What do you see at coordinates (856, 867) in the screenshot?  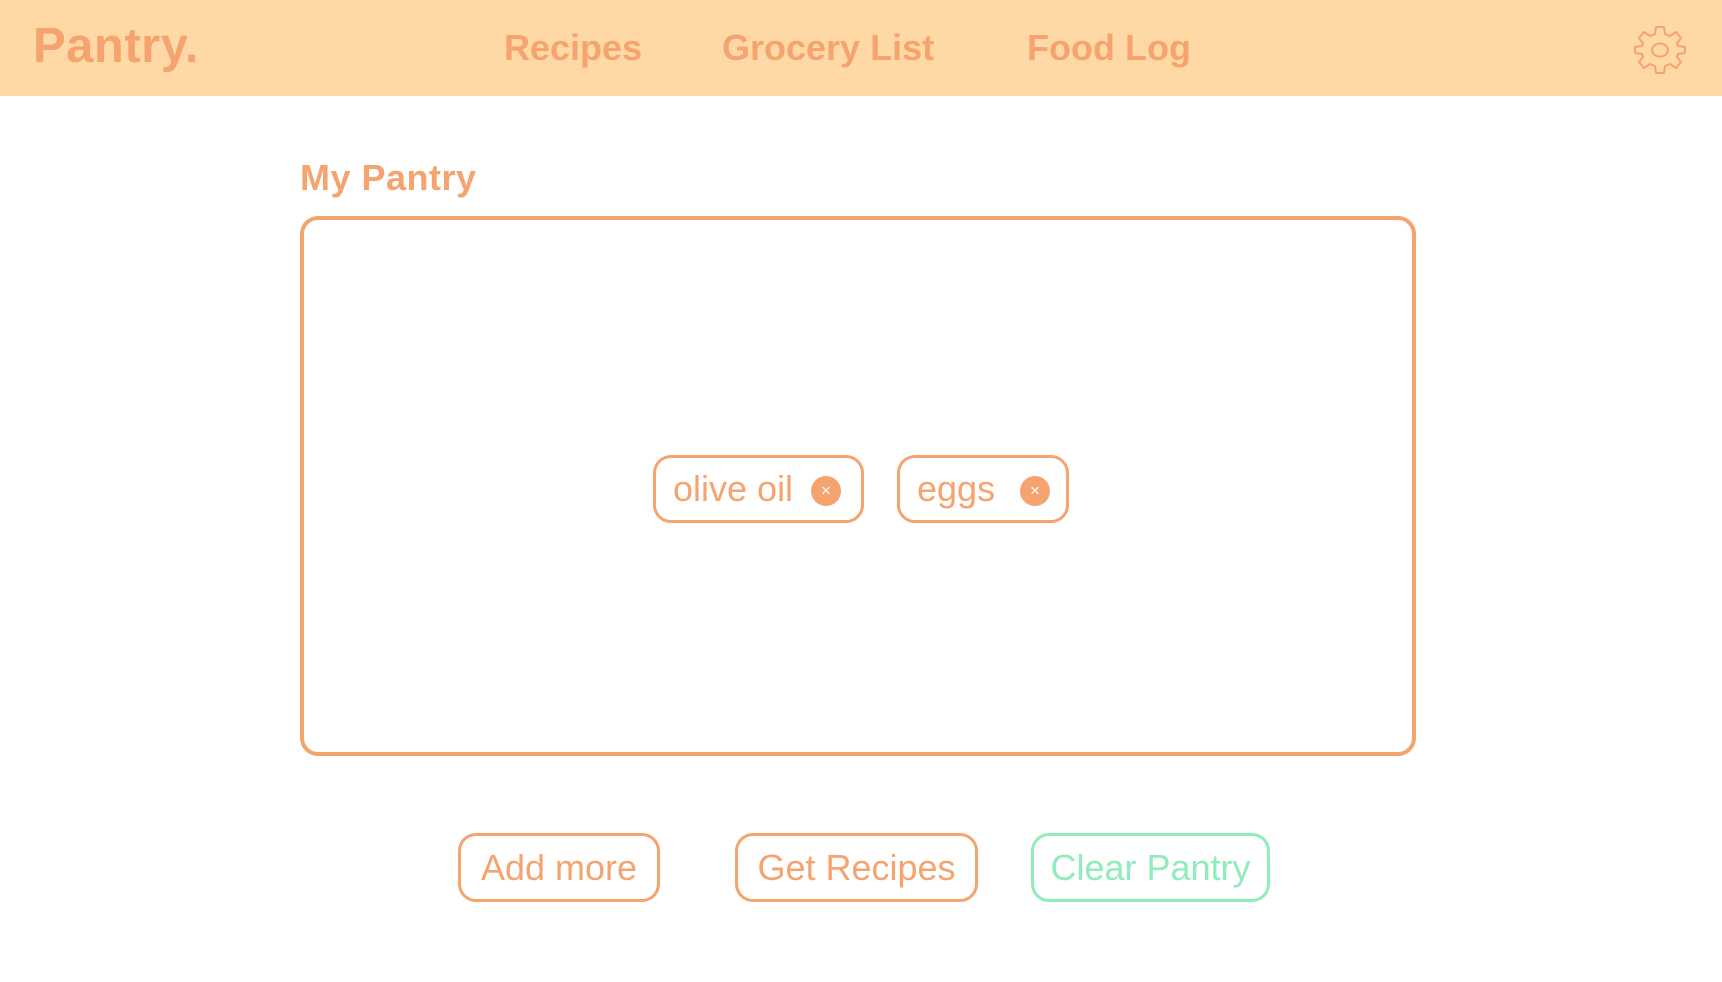 I see `get-recipes-button: Get Recipes` at bounding box center [856, 867].